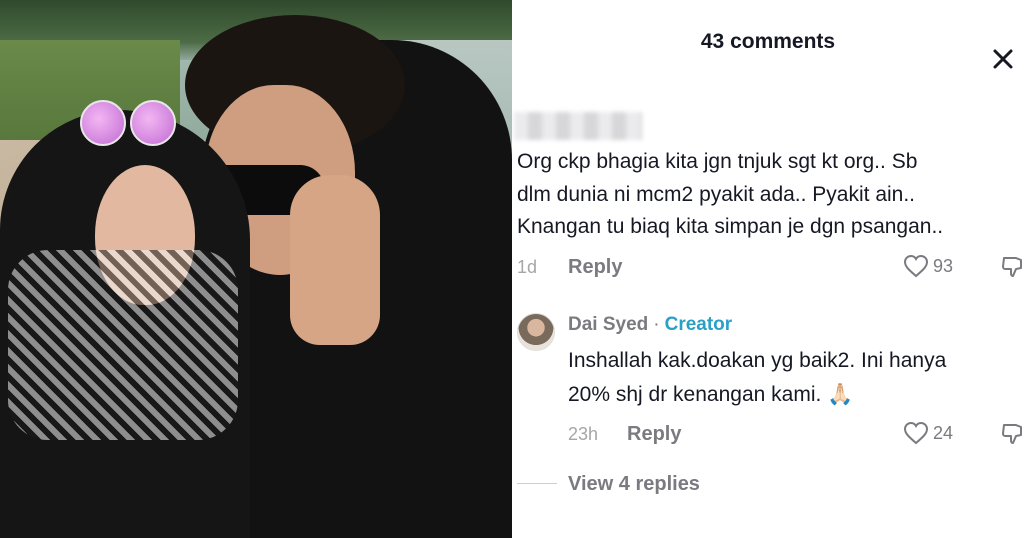  Describe the element at coordinates (698, 324) in the screenshot. I see `creator-badge: Creator` at that location.